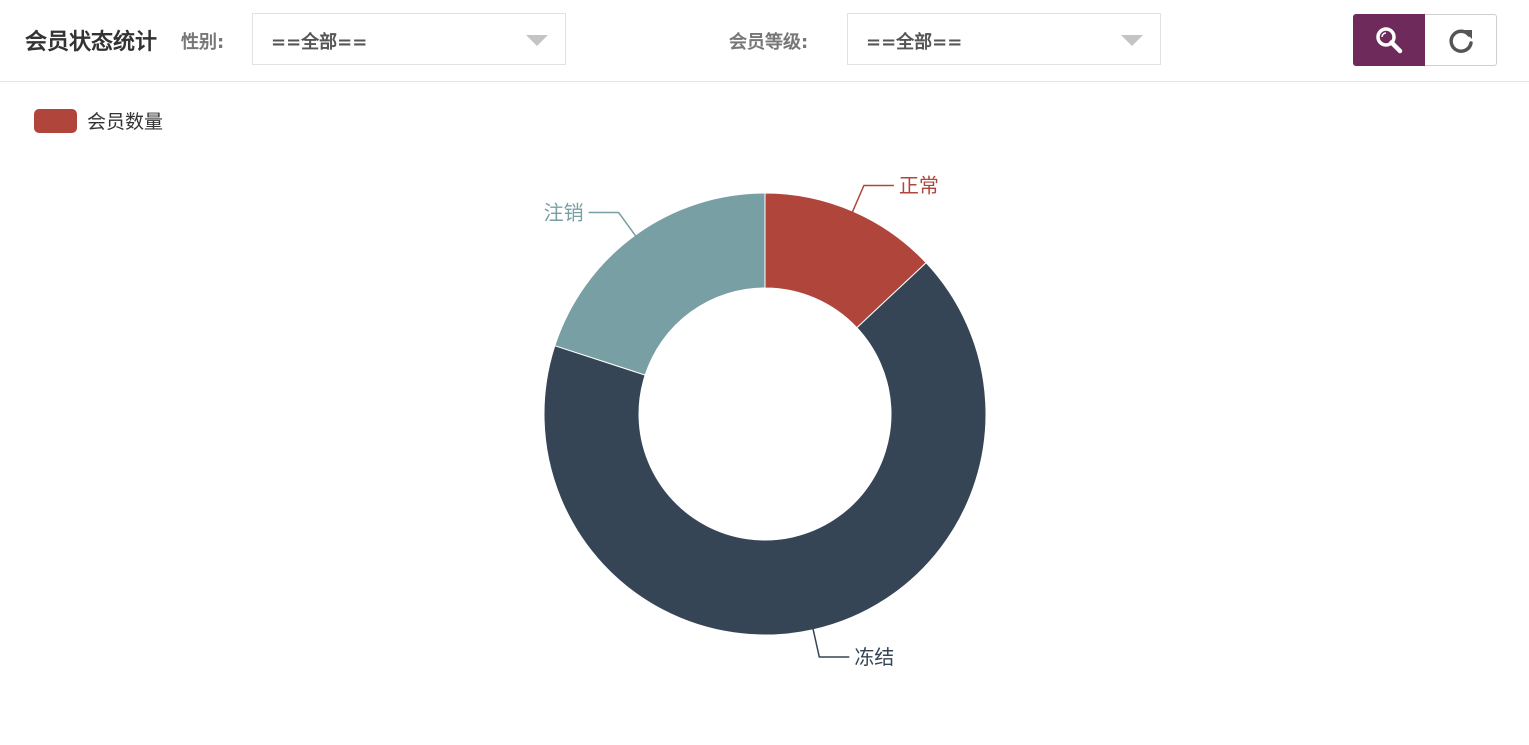 Image resolution: width=1529 pixels, height=745 pixels. I want to click on slice-label: 冻结, so click(874, 657).